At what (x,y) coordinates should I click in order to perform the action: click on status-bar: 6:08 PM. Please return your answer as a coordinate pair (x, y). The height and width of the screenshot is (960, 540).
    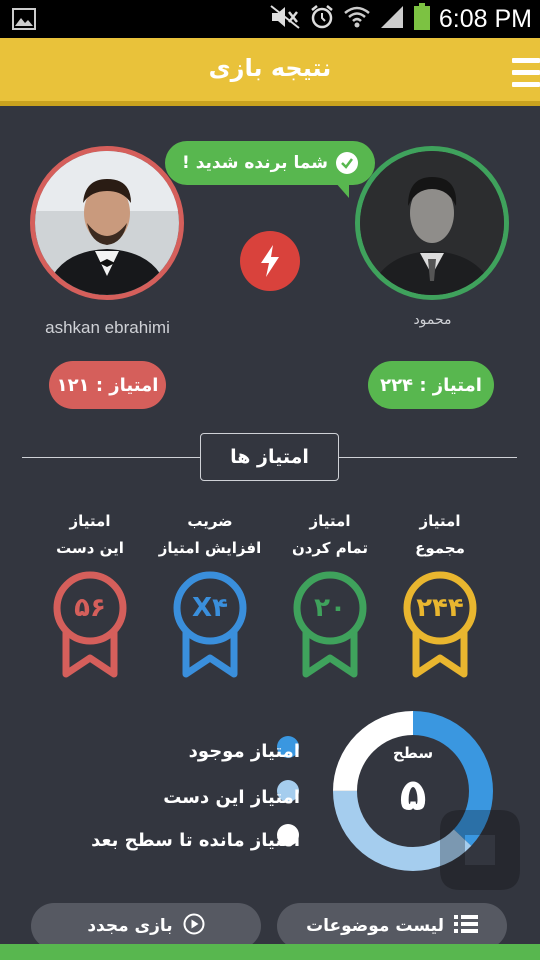
    Looking at the image, I should click on (270, 19).